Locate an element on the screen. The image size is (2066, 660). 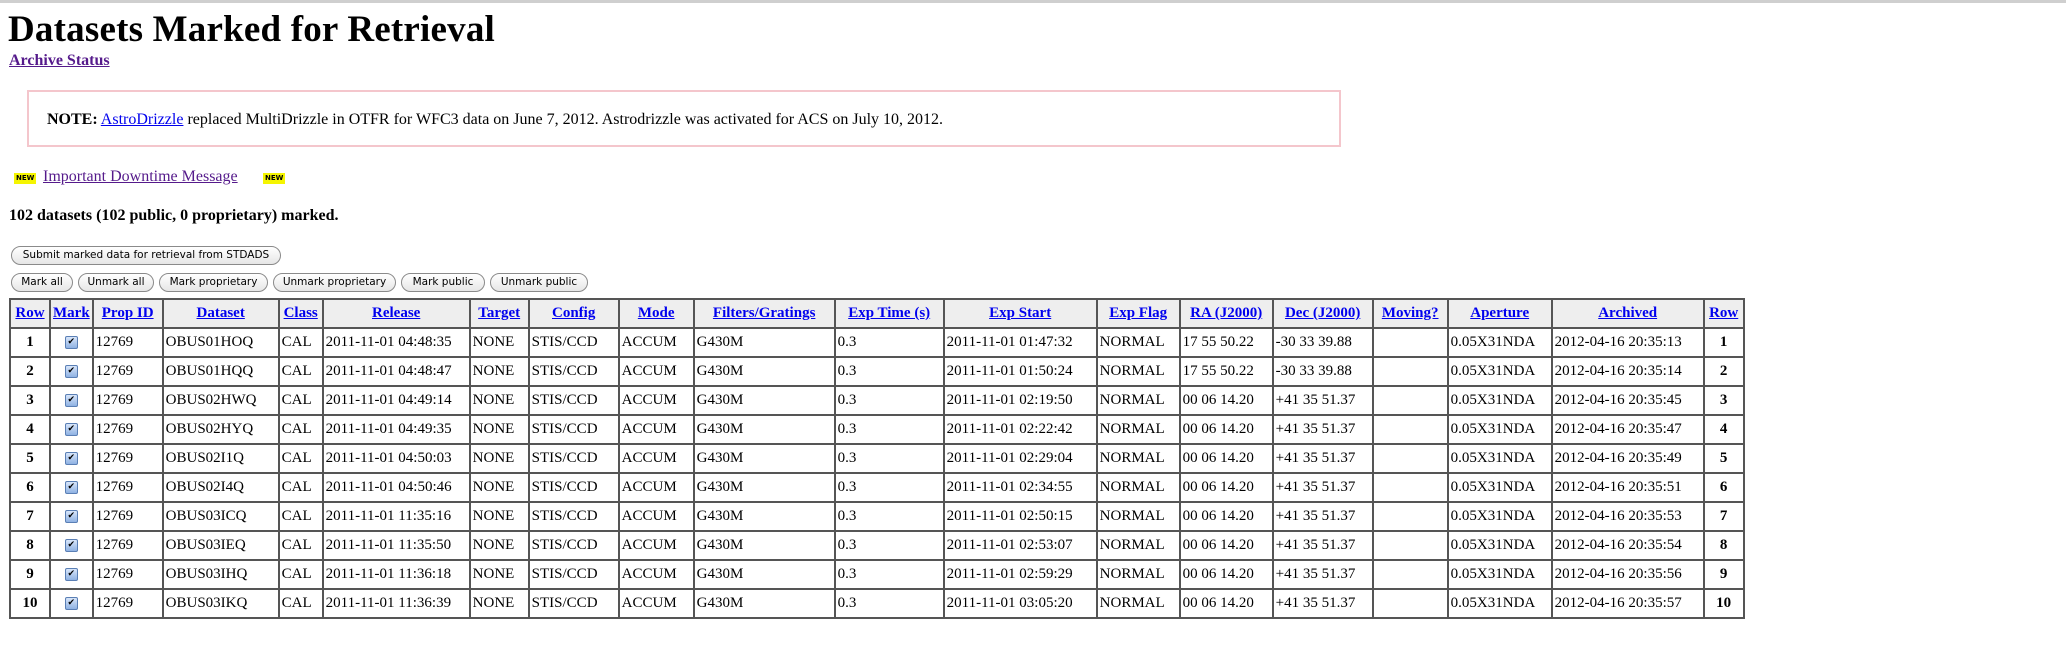
column-header-aperture: Aperture is located at coordinates (1499, 313).